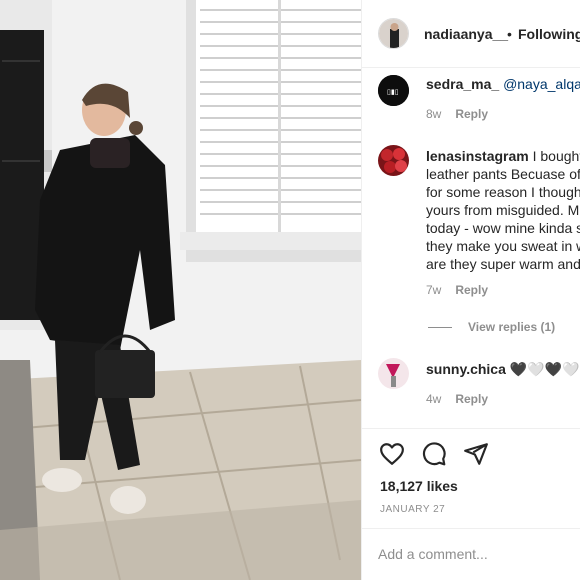 The height and width of the screenshot is (580, 580). I want to click on comment-line: leather pants Becuase of, so click(503, 174).